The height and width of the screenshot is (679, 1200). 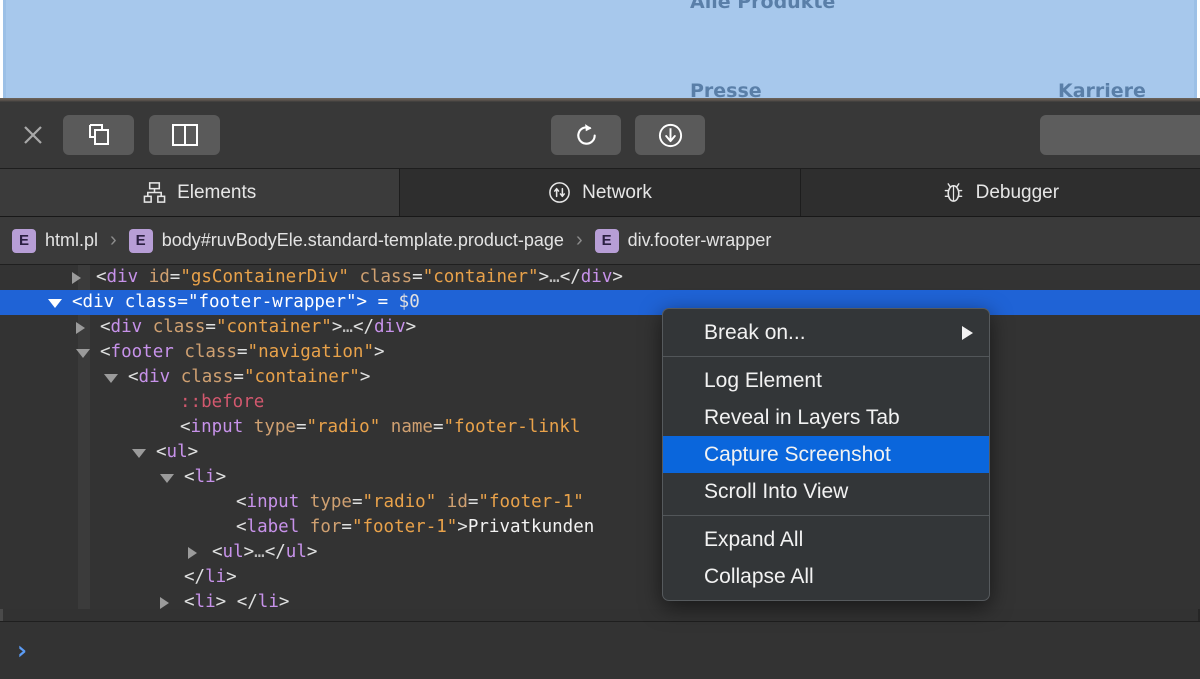 What do you see at coordinates (600, 302) in the screenshot?
I see `dom-tree-row: <div class="footer-wrapper"> = $0` at bounding box center [600, 302].